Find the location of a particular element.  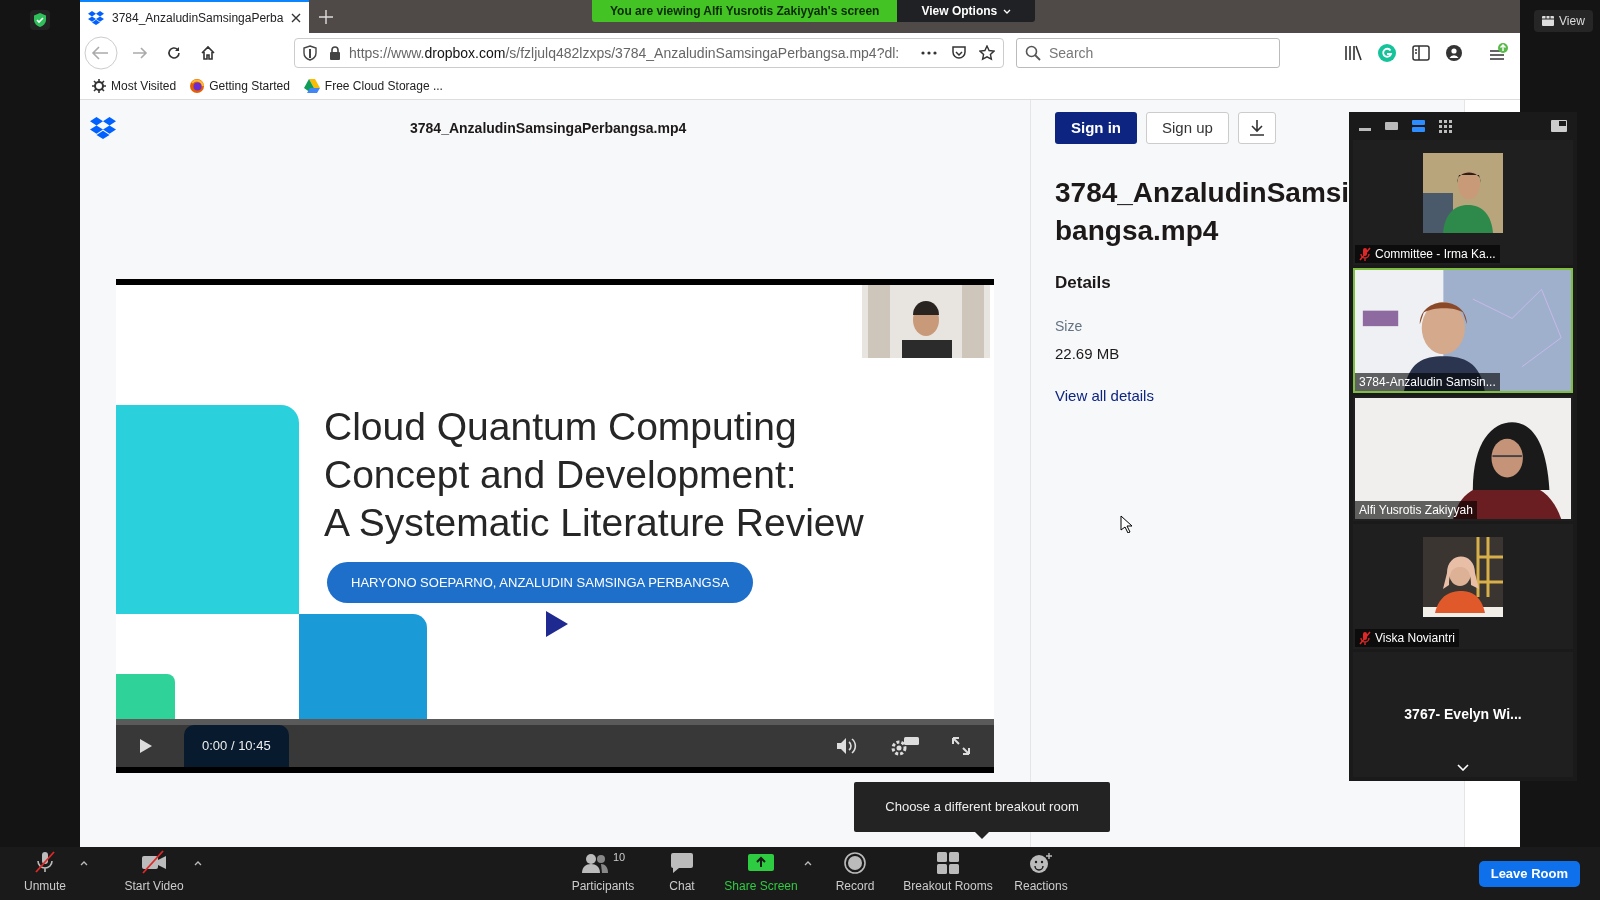

detail-label: Size is located at coordinates (1069, 326).